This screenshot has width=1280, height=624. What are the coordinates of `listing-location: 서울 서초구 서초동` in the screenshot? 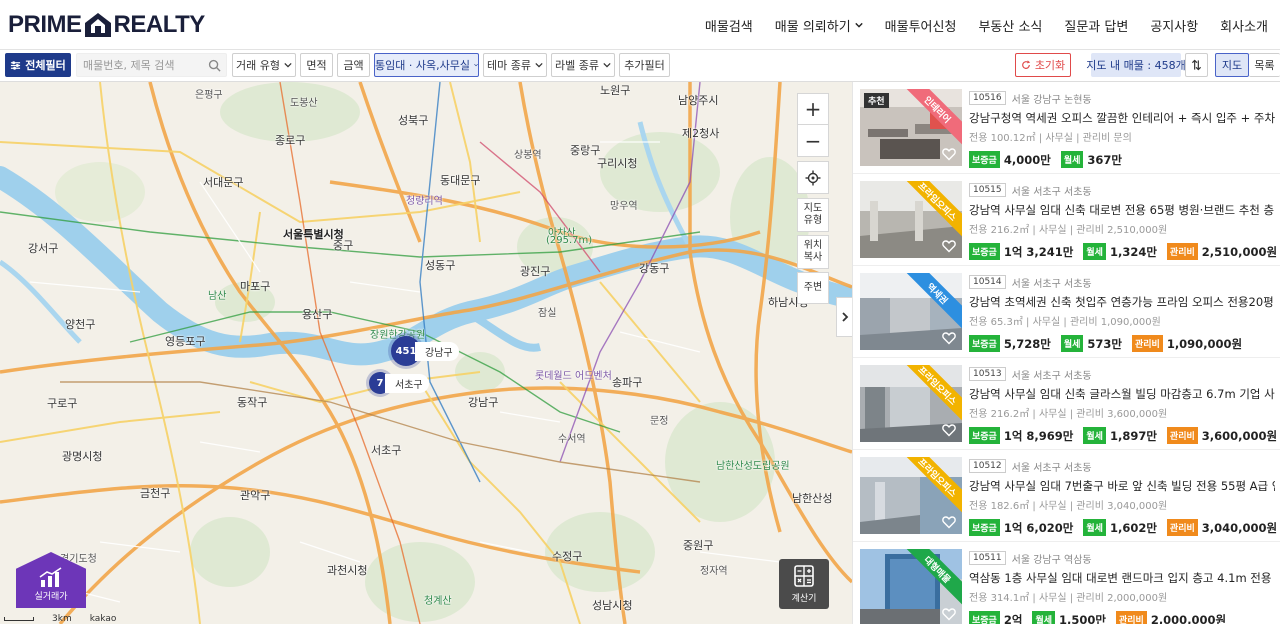 It's located at (1051, 192).